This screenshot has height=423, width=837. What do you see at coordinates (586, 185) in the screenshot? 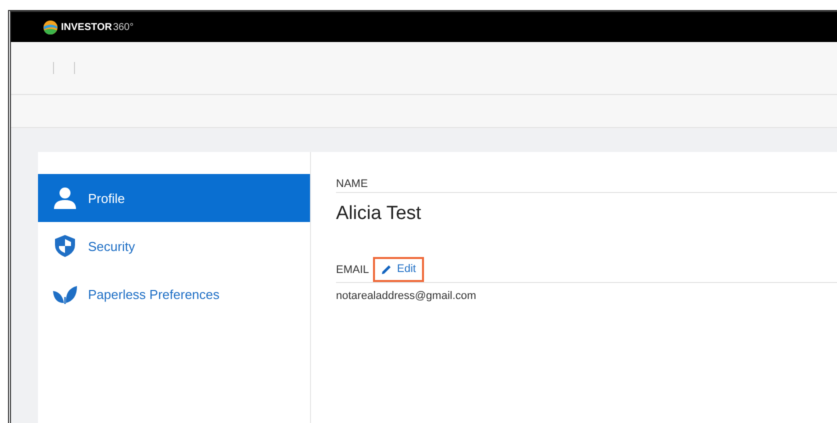
I see `field-label: NAME` at bounding box center [586, 185].